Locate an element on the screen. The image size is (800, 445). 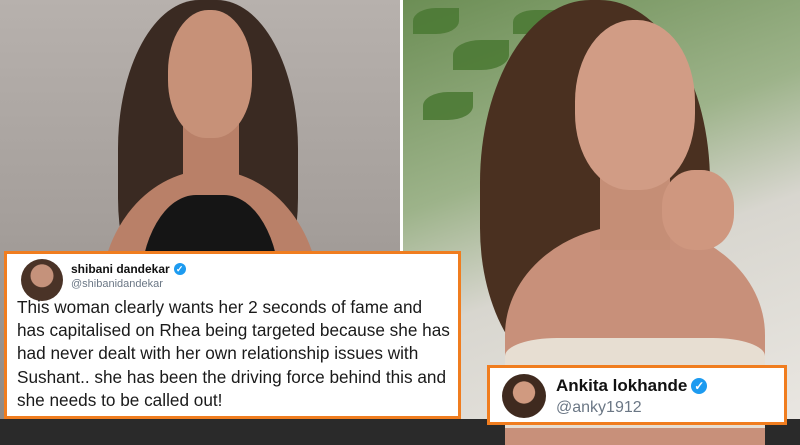
right-person-hand is located at coordinates (698, 210).